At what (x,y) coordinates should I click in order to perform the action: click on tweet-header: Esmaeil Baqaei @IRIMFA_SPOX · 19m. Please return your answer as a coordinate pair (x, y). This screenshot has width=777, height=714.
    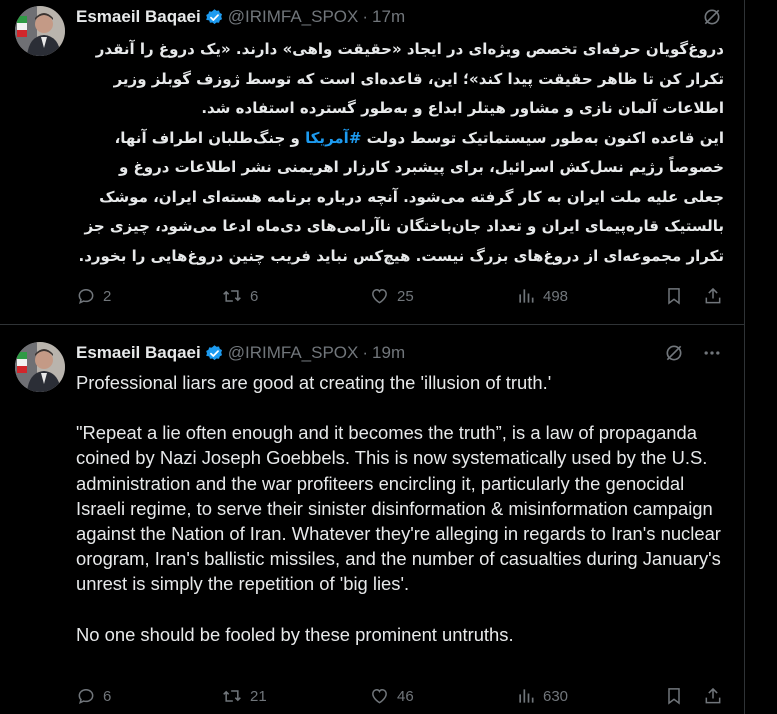
    Looking at the image, I should click on (240, 353).